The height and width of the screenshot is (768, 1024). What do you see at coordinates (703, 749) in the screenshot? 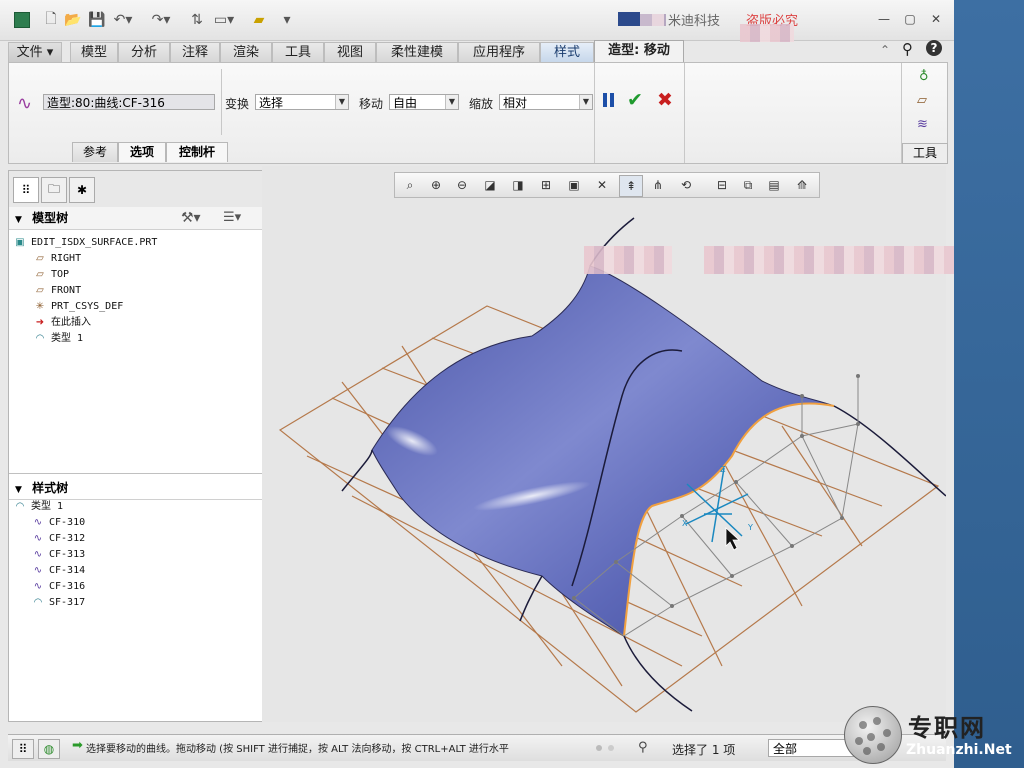
I see `selection-count: 选择了 1 项` at bounding box center [703, 749].